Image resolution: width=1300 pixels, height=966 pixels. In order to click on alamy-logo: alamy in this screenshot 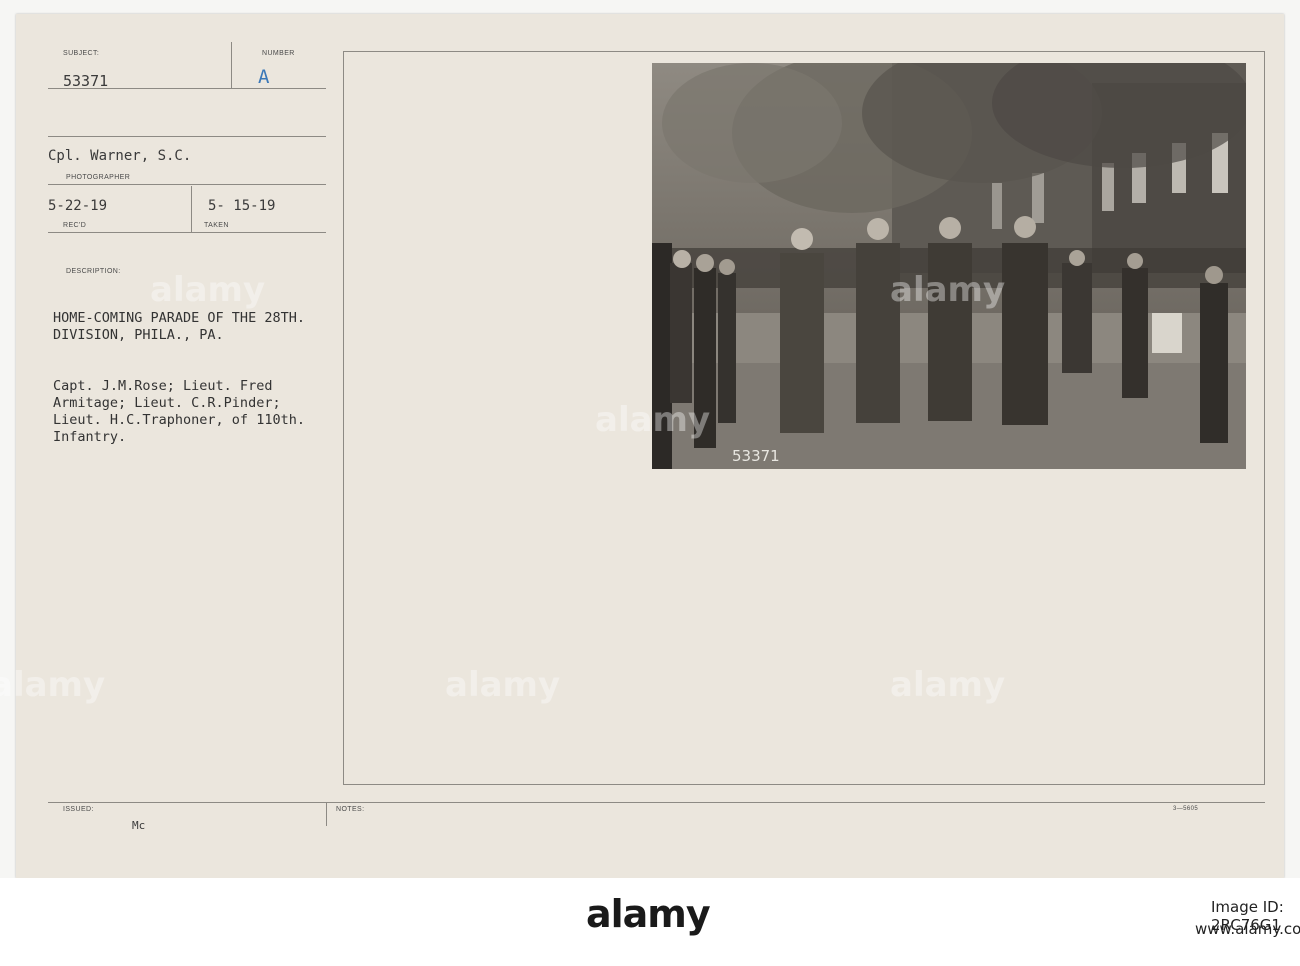, I will do `click(648, 914)`.